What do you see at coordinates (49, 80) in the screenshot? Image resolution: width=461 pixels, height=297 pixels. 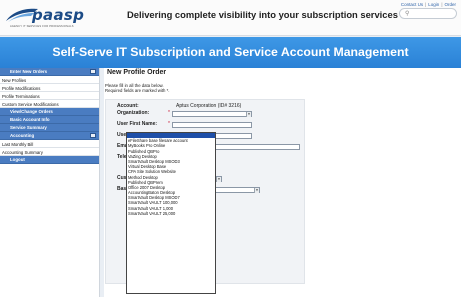 I see `sidebar-item-new-profiles: New Profiles` at bounding box center [49, 80].